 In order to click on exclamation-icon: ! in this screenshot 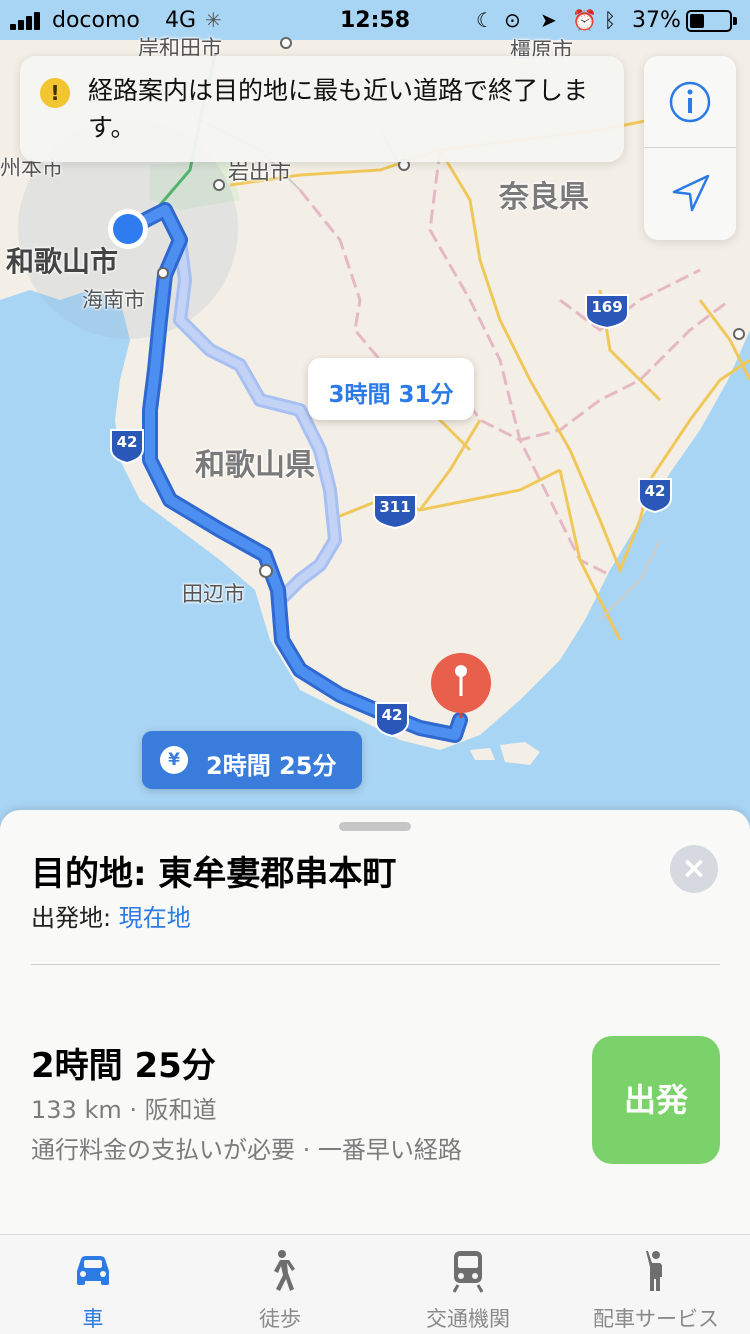, I will do `click(55, 93)`.